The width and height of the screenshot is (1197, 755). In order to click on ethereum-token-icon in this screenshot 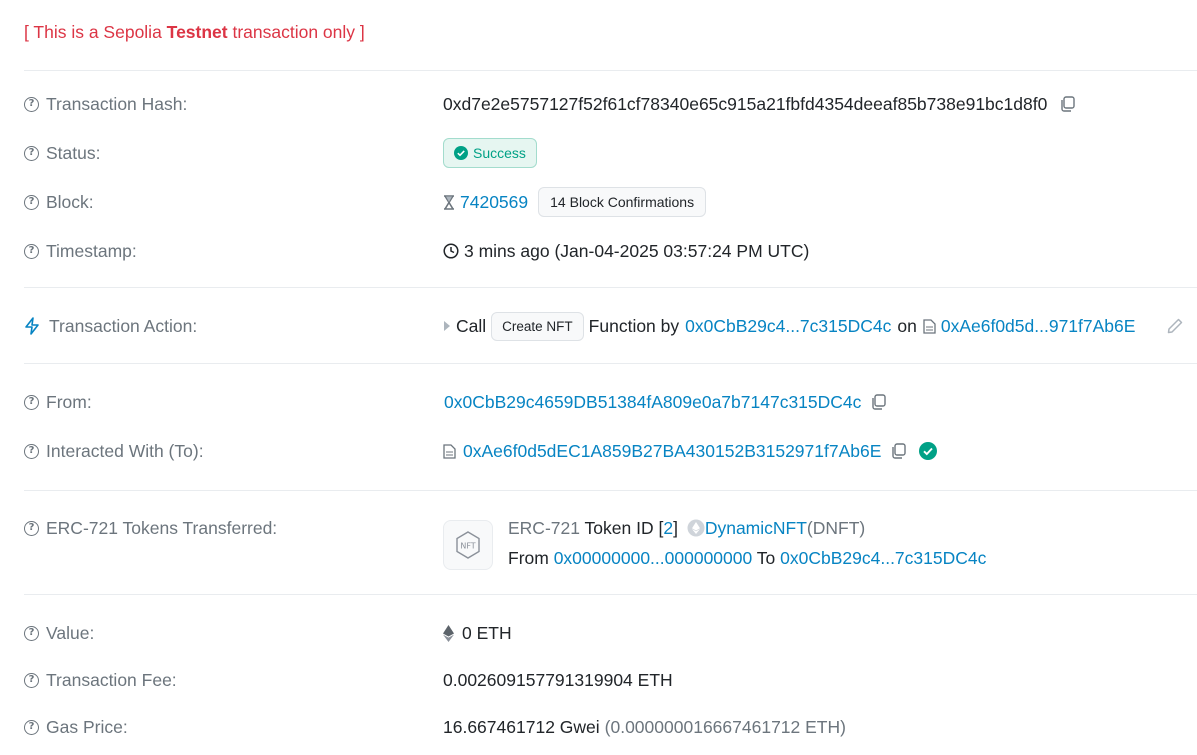, I will do `click(696, 528)`.